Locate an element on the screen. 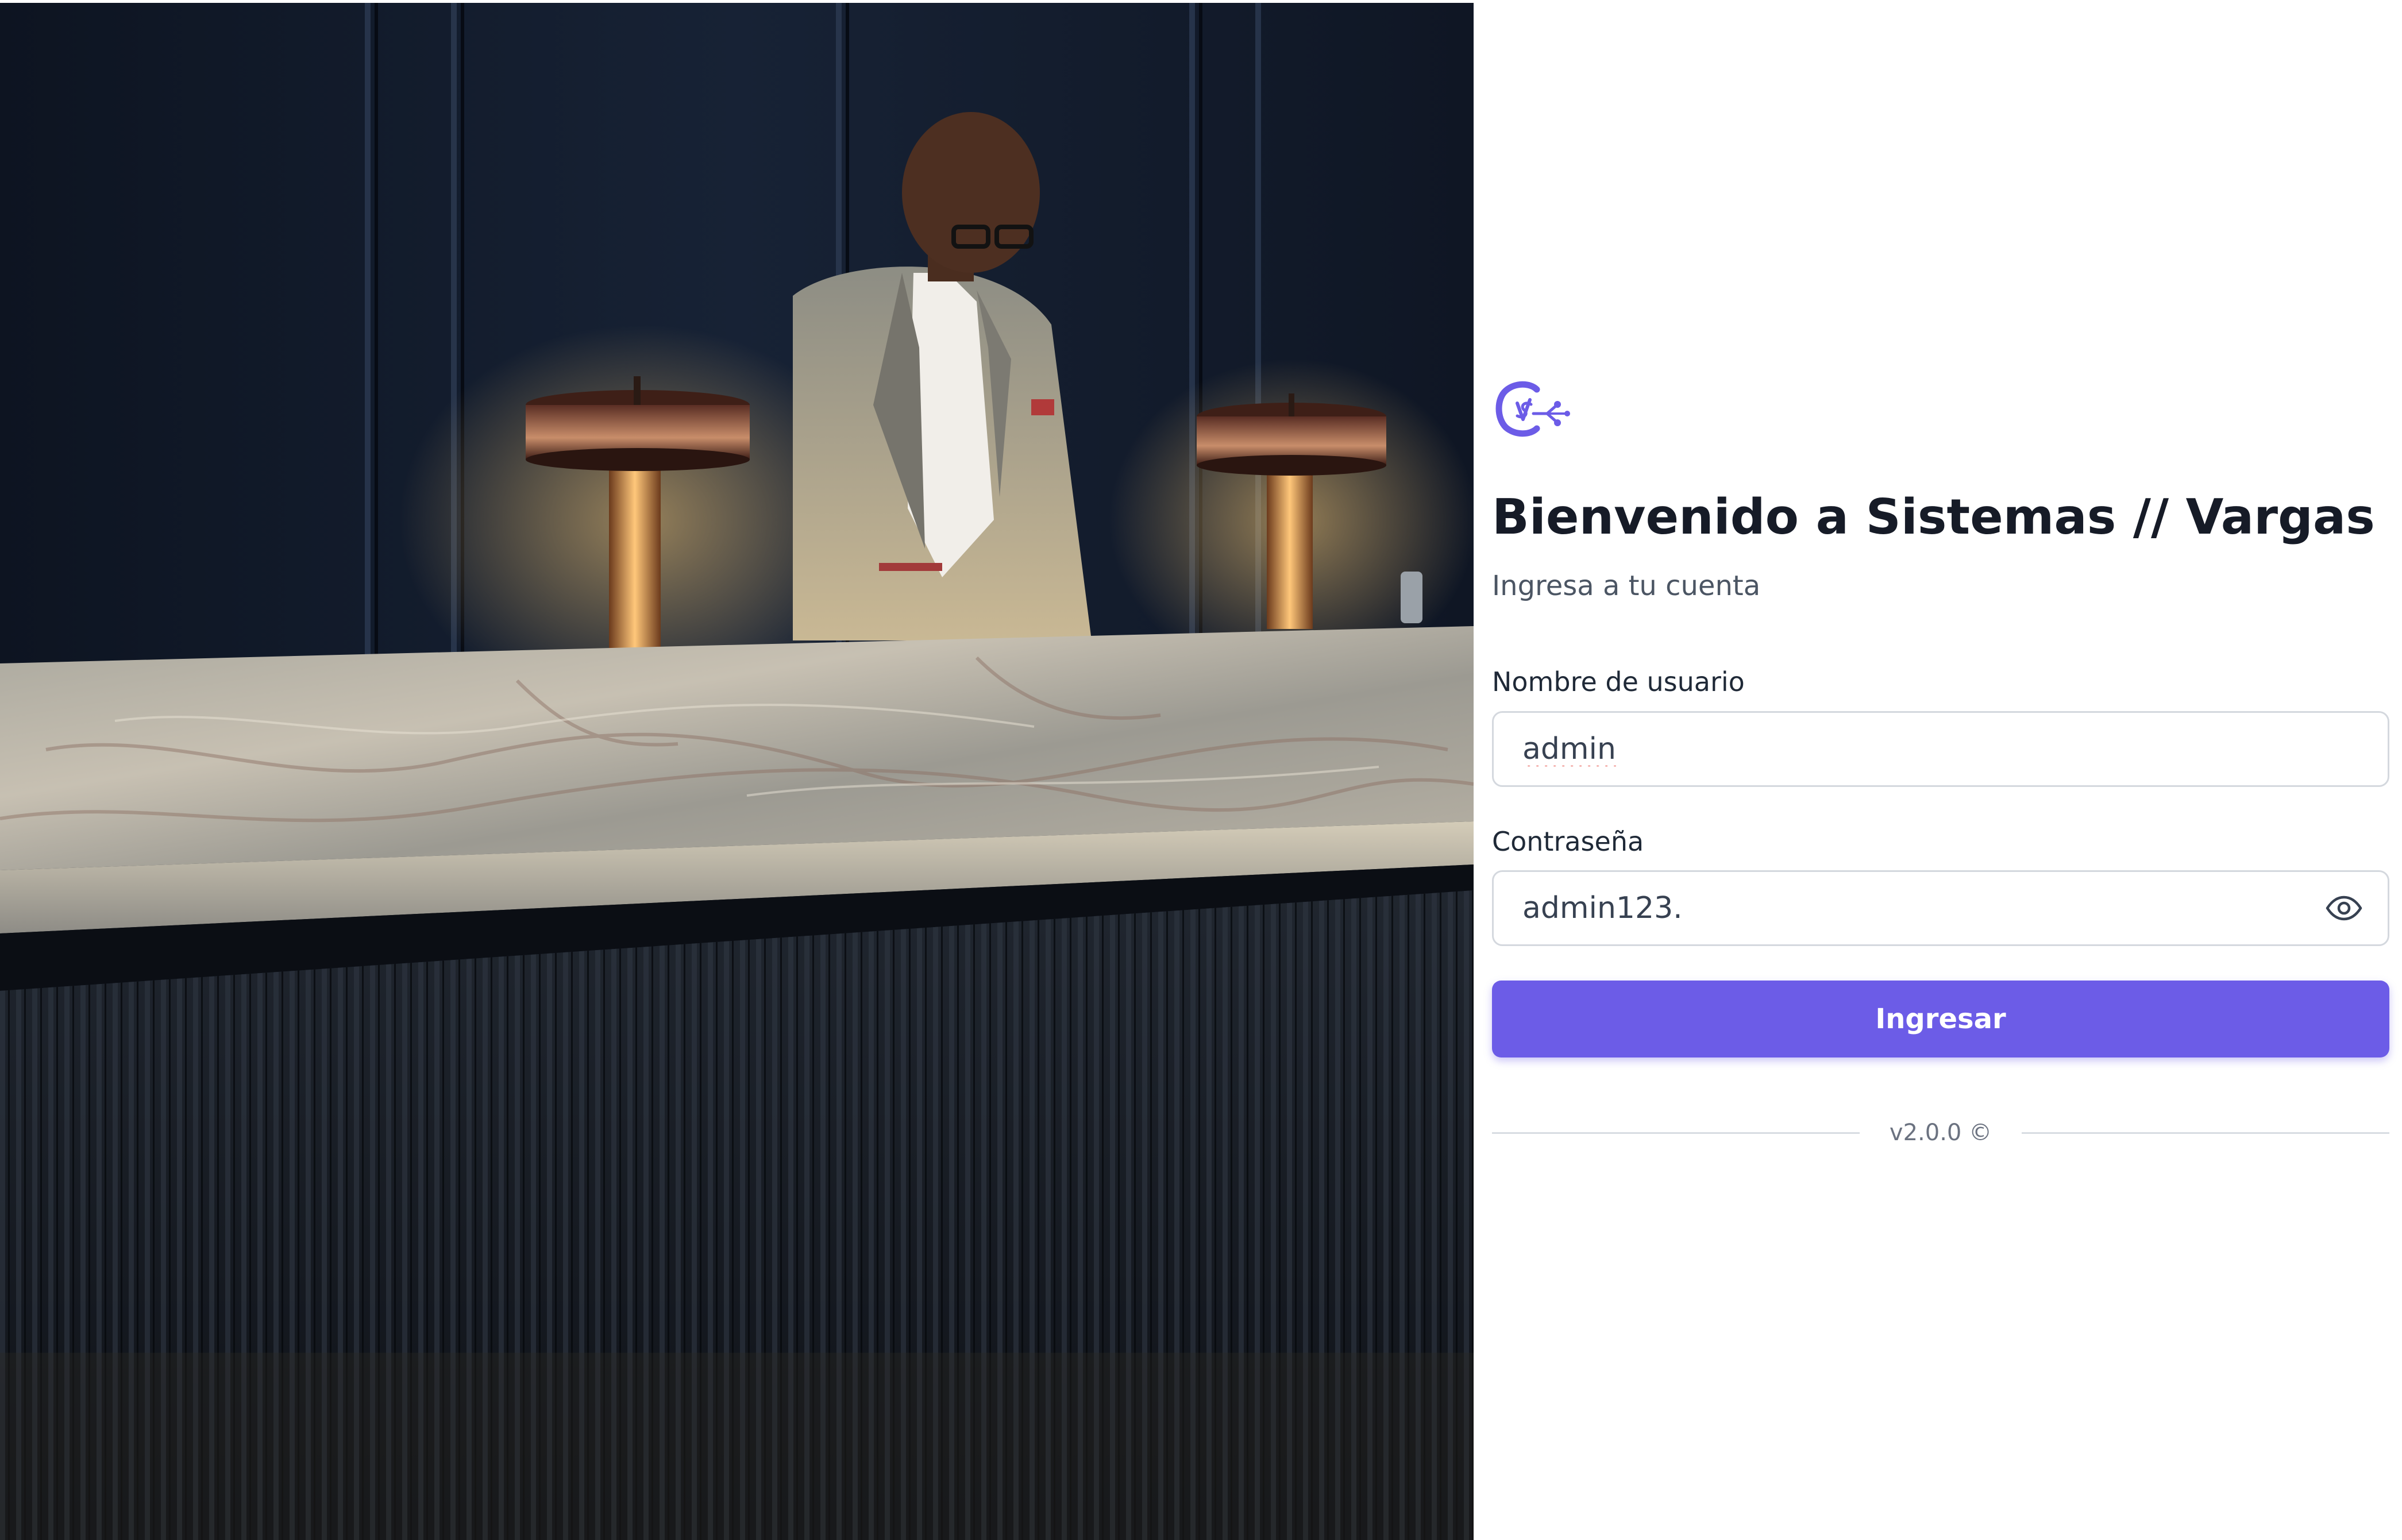  divider-right is located at coordinates (2205, 1133).